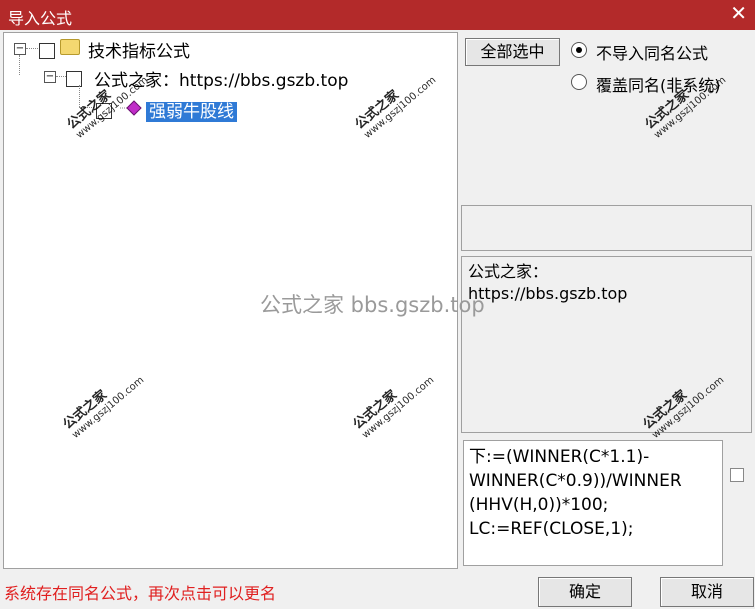 The width and height of the screenshot is (755, 609). I want to click on close-icon: ✕, so click(738, 13).